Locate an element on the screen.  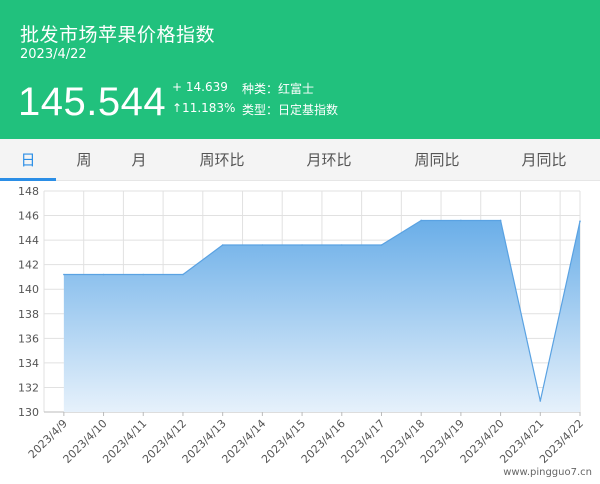
y-tick-label: 142 is located at coordinates (28, 265).